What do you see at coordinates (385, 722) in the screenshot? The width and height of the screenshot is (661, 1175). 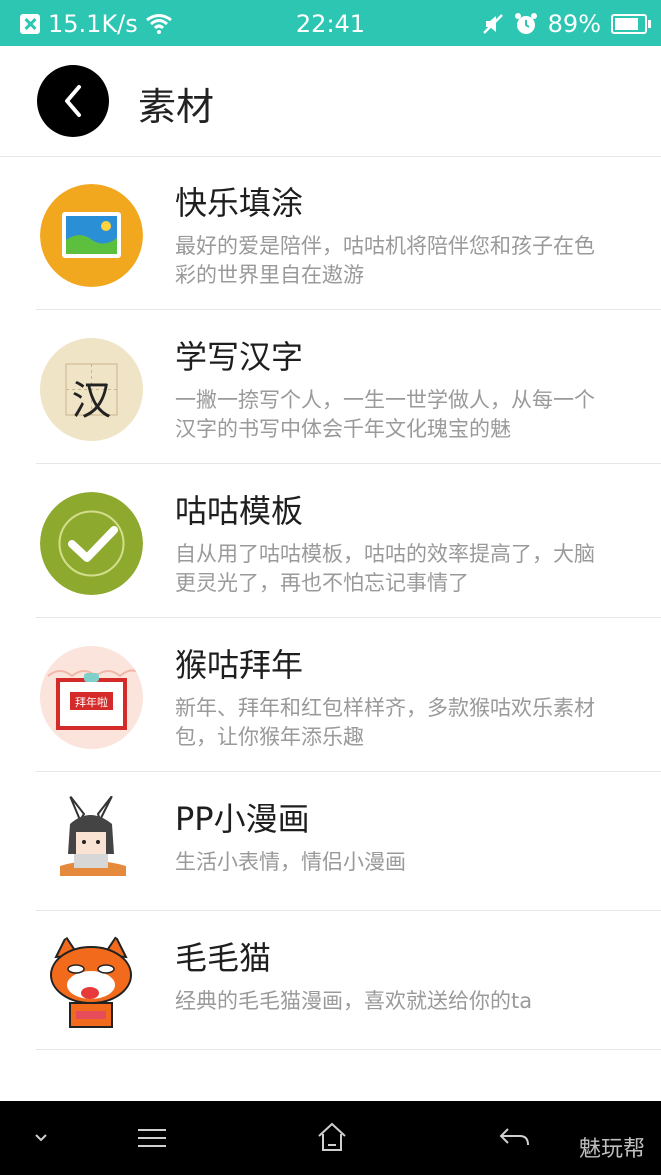 I see `item-description: 新年、拜年和红包样样齐，多款猴咕欢乐素材包，让你猴年添乐趣` at bounding box center [385, 722].